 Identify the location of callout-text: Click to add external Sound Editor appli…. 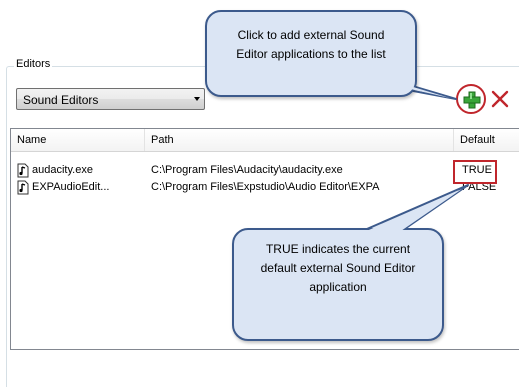
(311, 44).